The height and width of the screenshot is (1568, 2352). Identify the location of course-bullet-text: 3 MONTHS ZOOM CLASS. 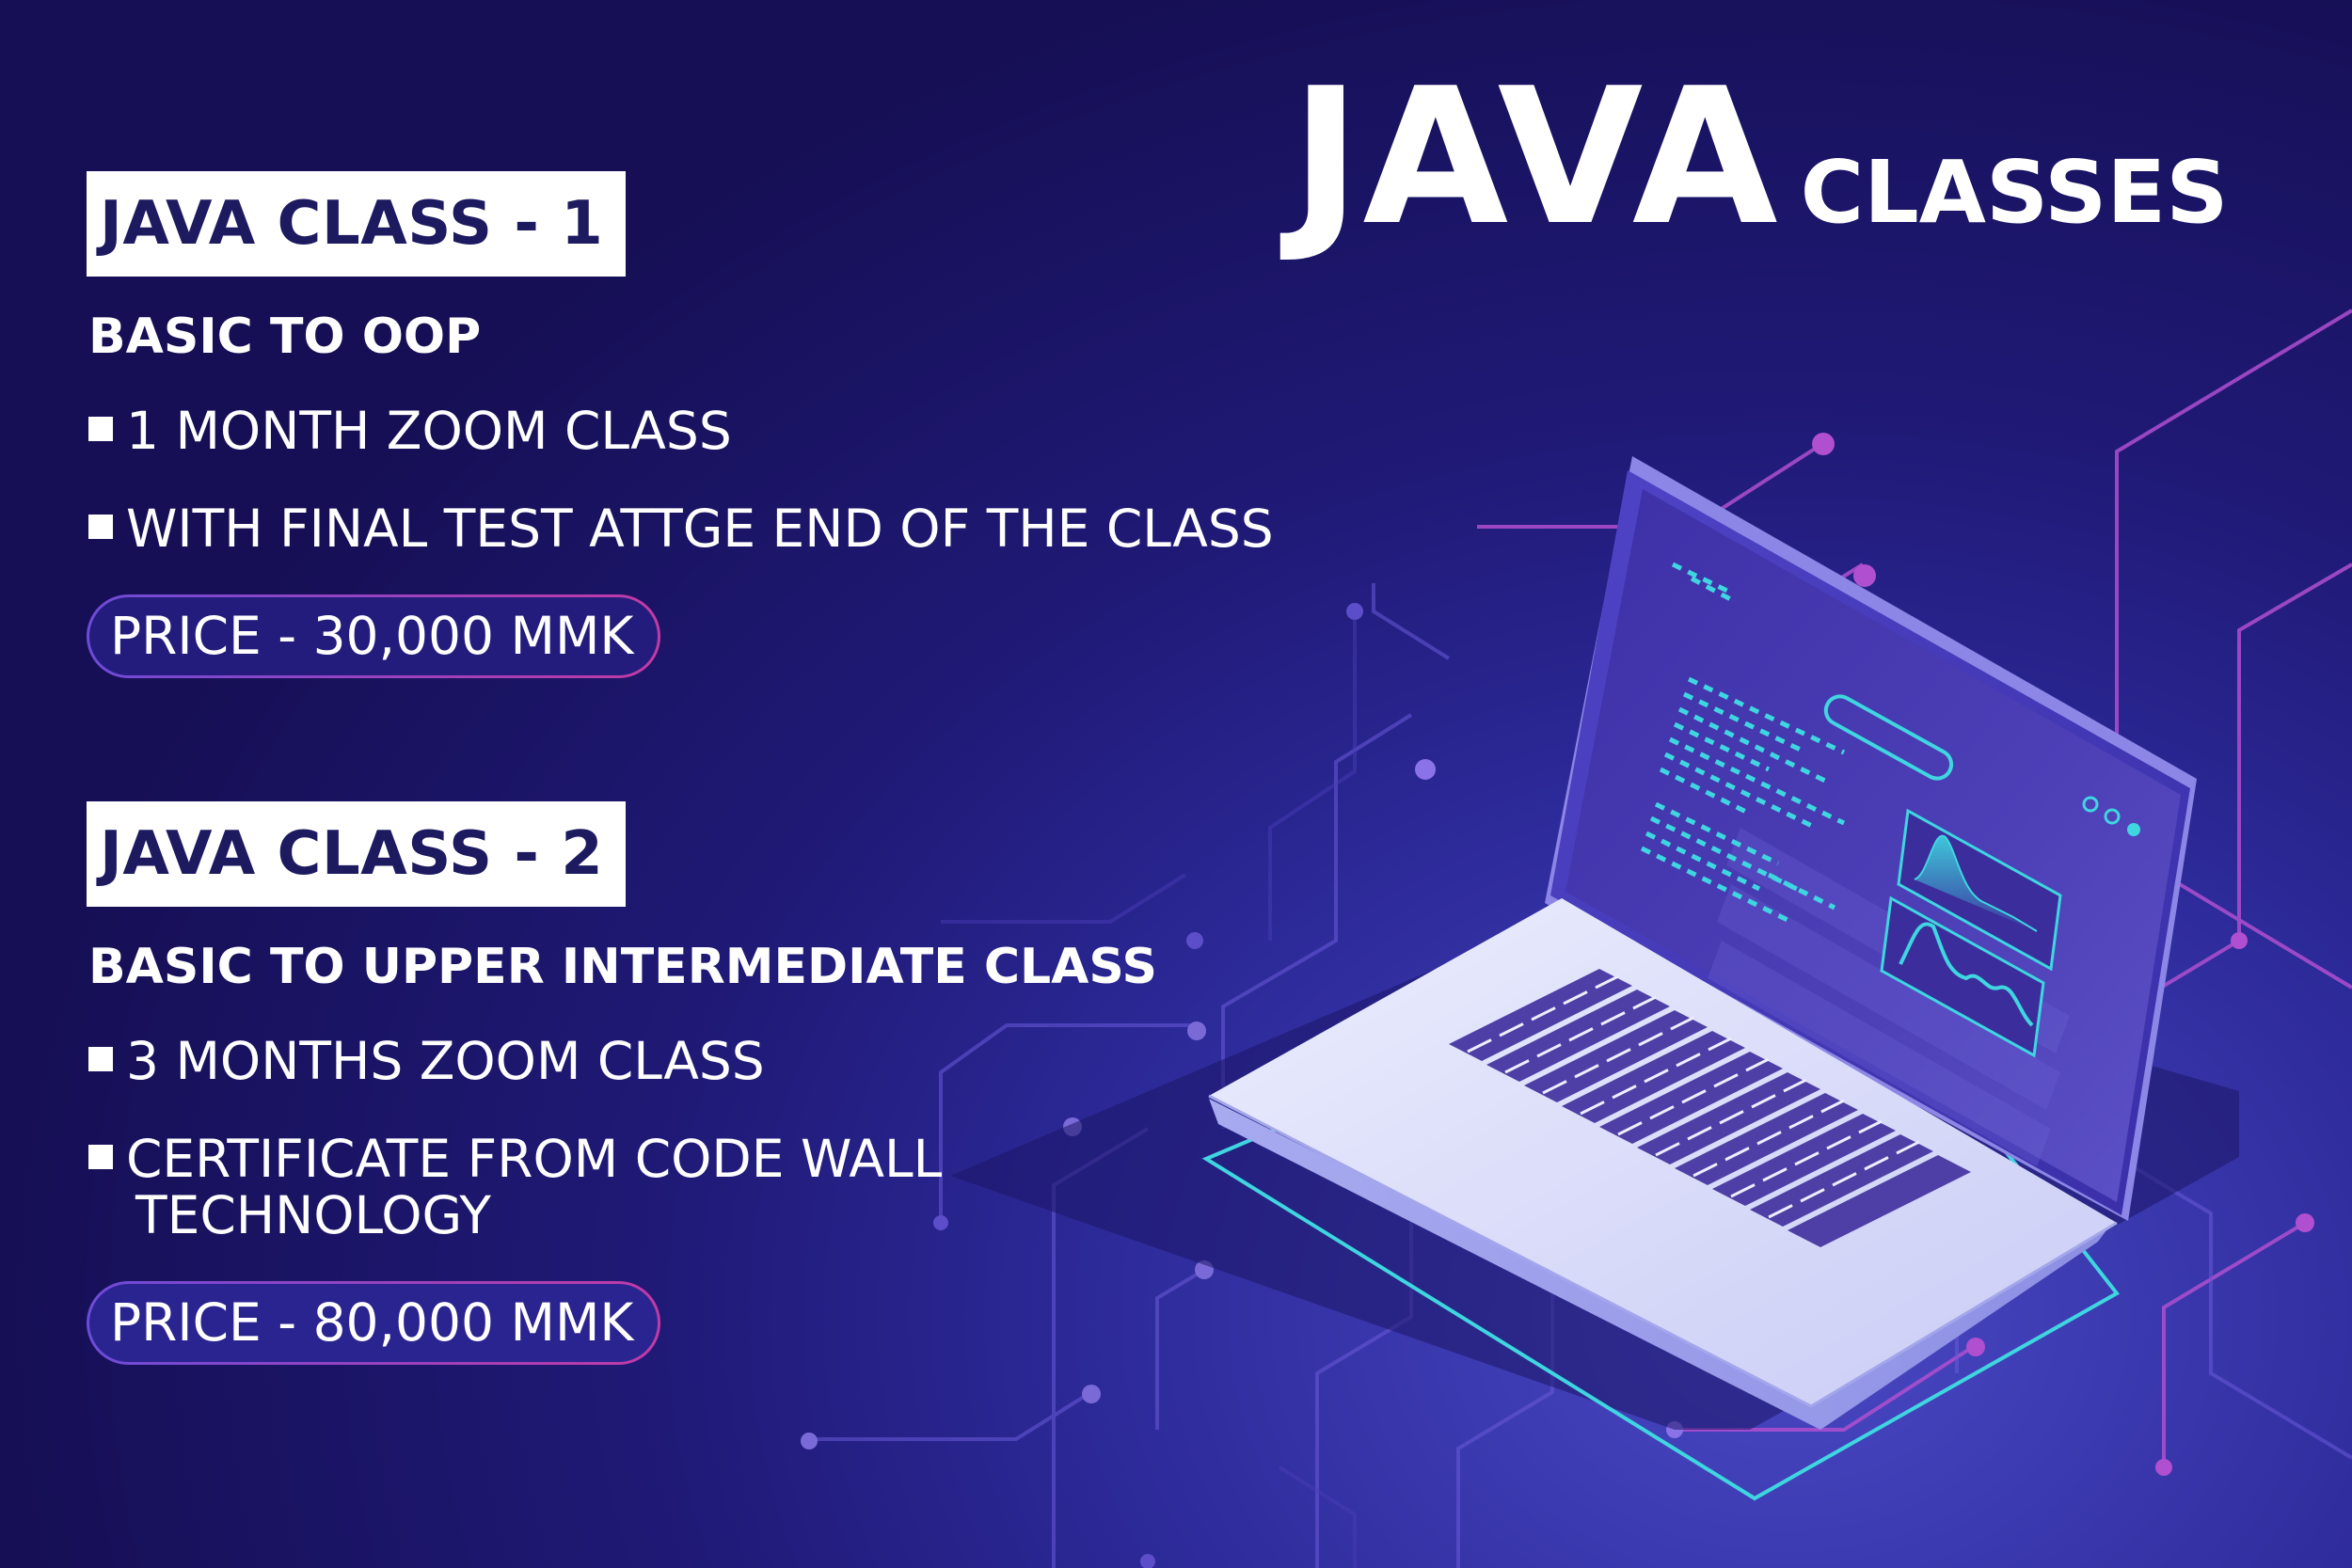
(445, 1061).